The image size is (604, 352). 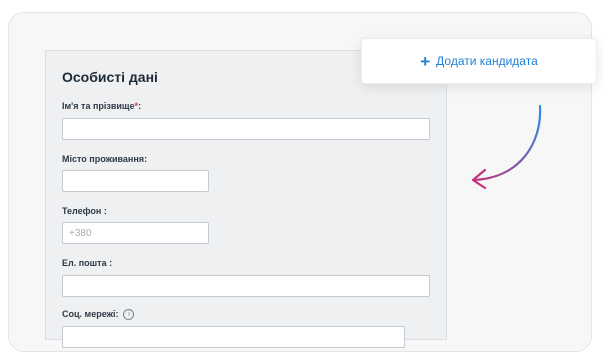 I want to click on city-label: Місто проживання:, so click(x=104, y=159).